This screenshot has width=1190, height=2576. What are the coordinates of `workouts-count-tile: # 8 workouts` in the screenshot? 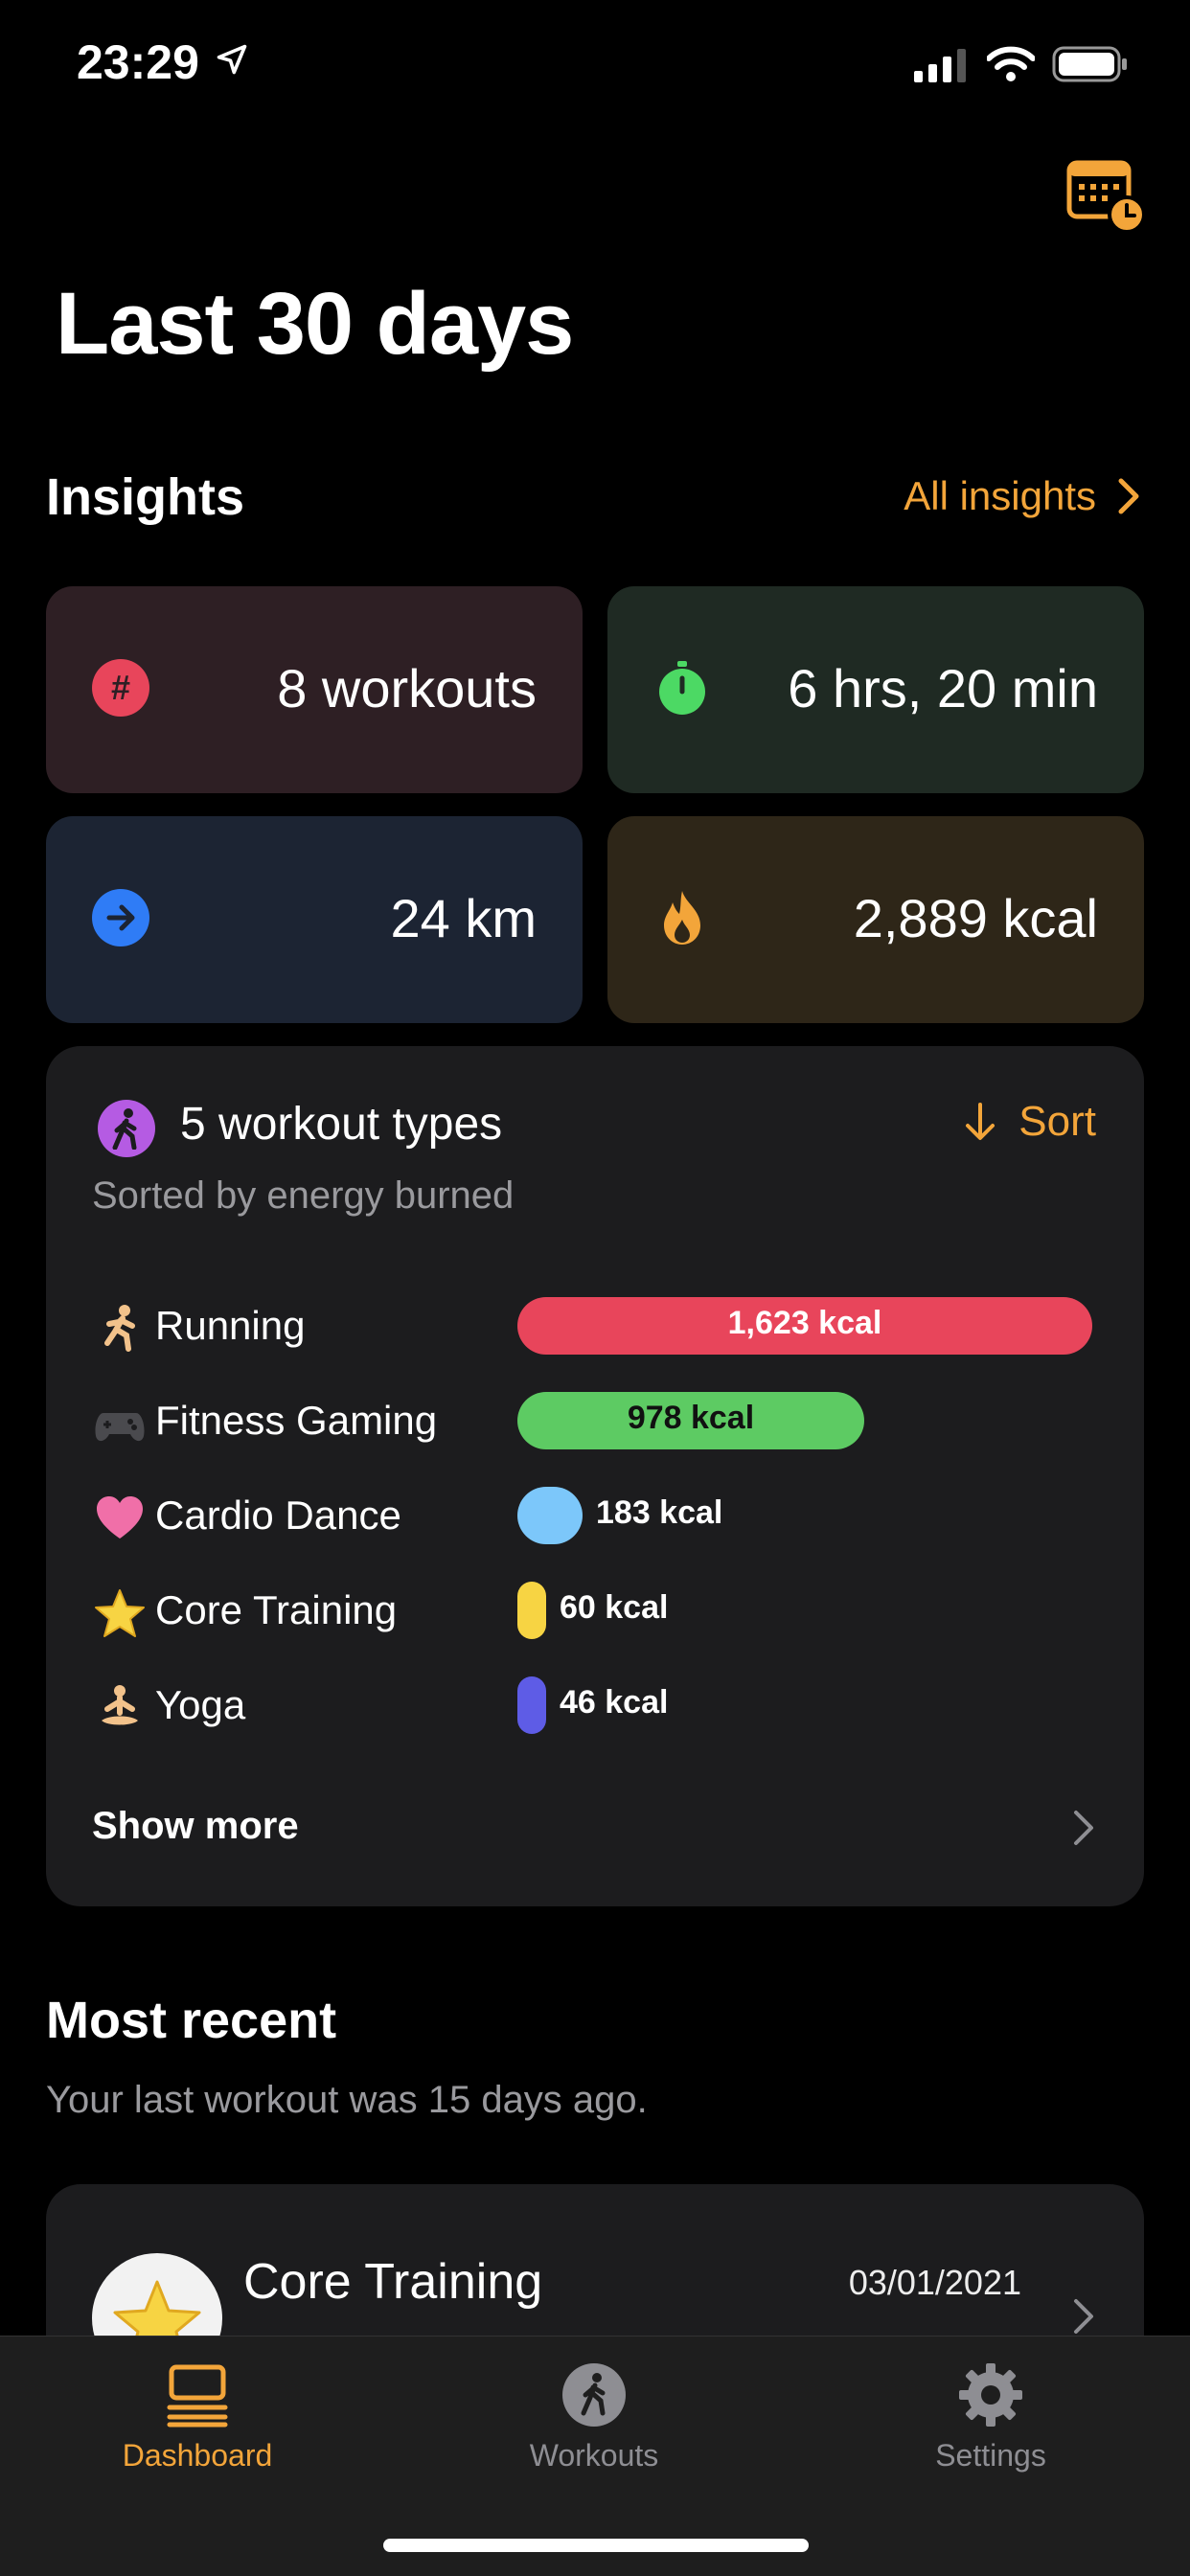 It's located at (315, 689).